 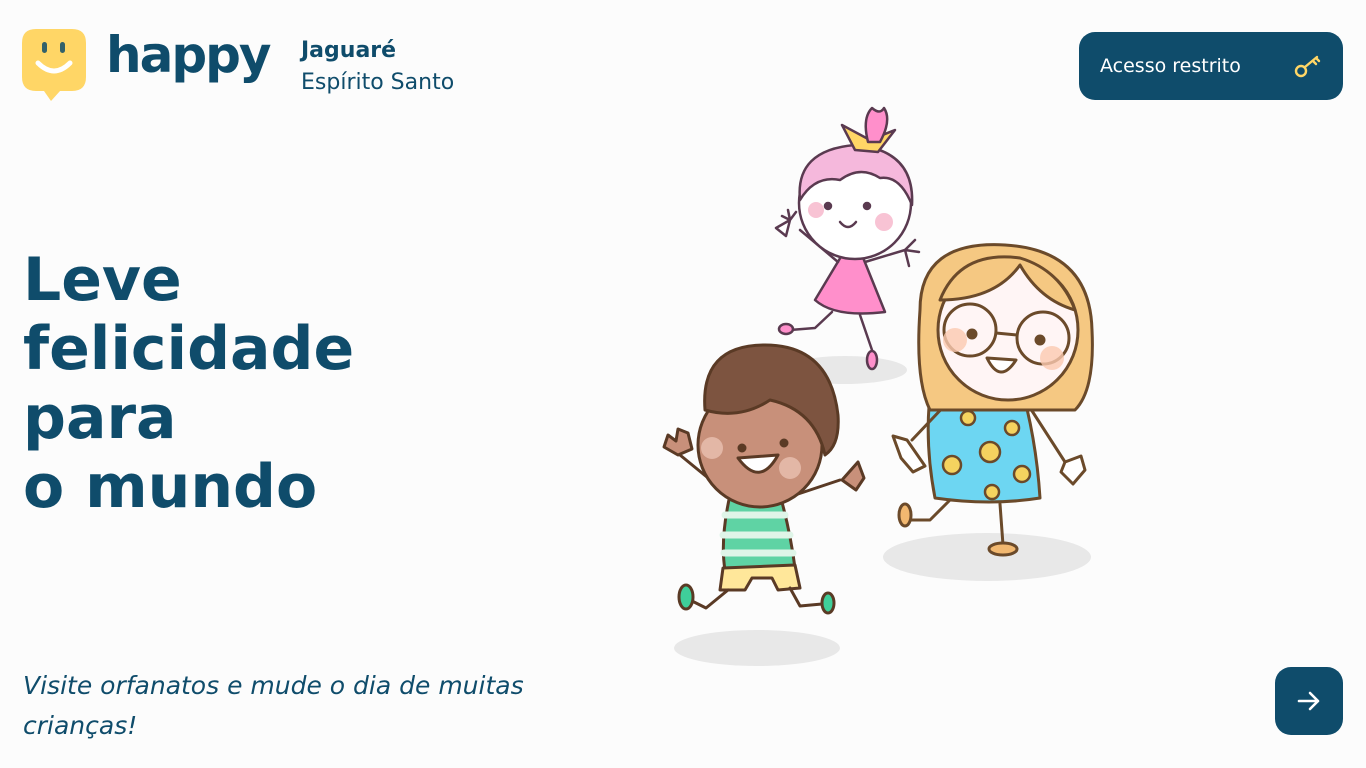 I want to click on key-icon, so click(x=1307, y=66).